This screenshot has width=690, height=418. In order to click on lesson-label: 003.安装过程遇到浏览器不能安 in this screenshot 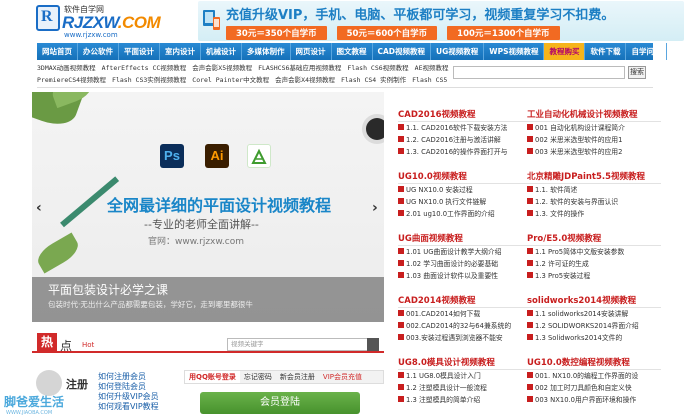, I will do `click(454, 338)`.